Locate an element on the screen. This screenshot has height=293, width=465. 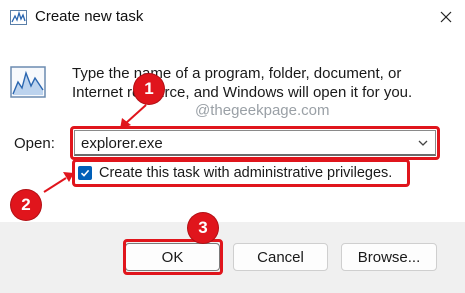
step-badge-1: 1 is located at coordinates (149, 89).